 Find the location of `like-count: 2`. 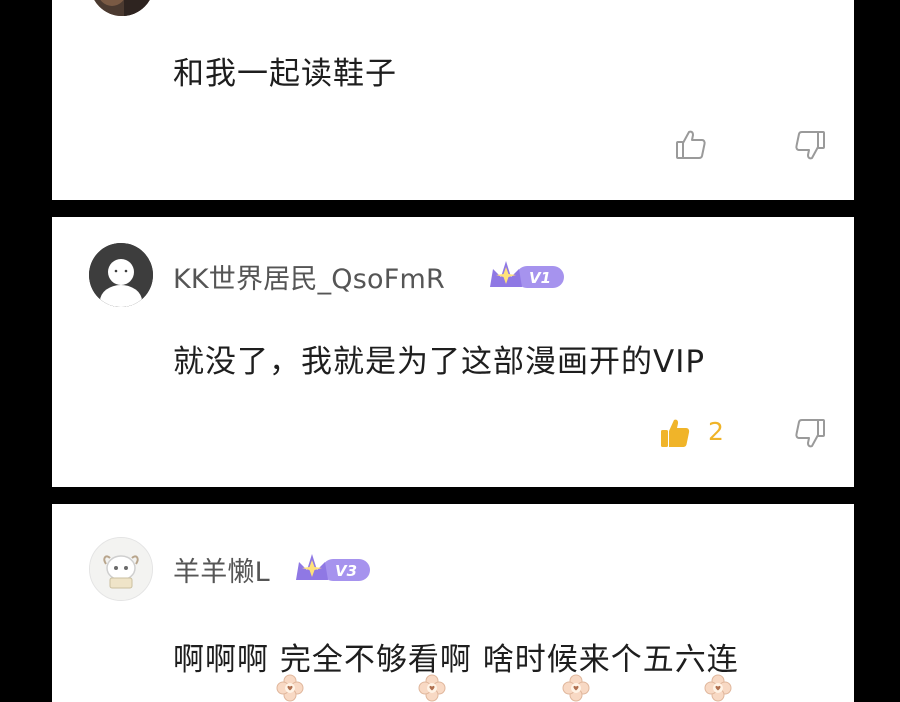

like-count: 2 is located at coordinates (716, 431).